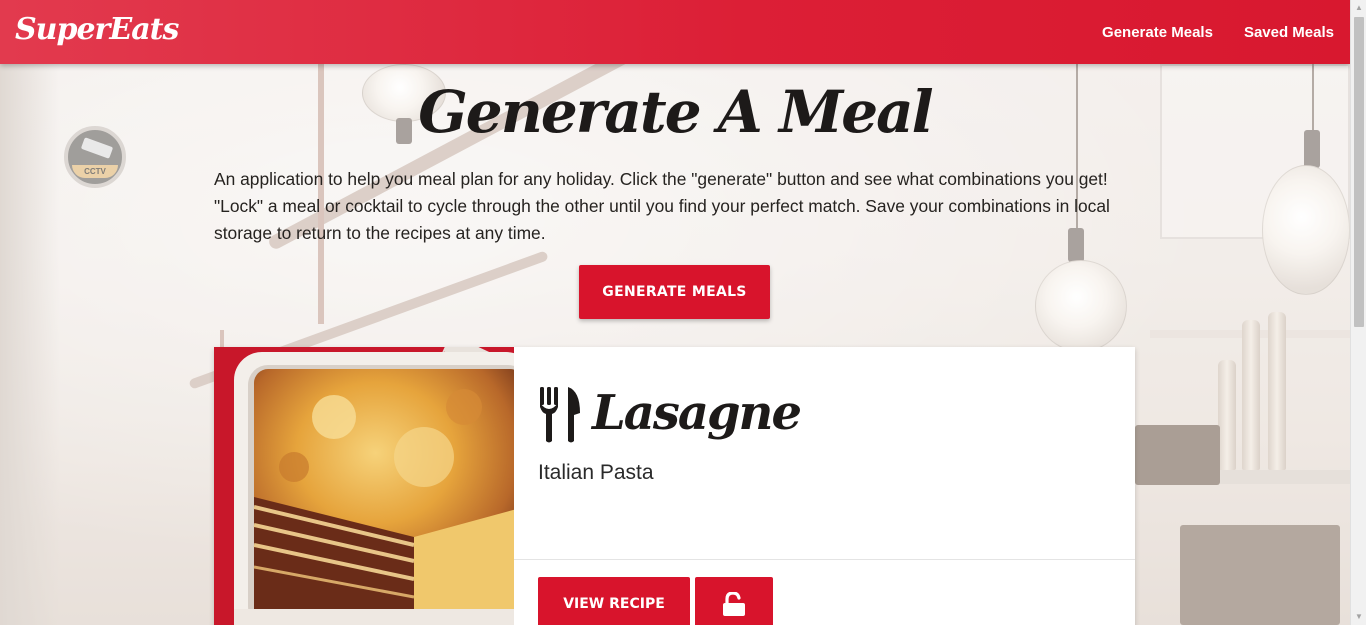 This screenshot has height=625, width=1366. What do you see at coordinates (364, 486) in the screenshot?
I see `meal-image` at bounding box center [364, 486].